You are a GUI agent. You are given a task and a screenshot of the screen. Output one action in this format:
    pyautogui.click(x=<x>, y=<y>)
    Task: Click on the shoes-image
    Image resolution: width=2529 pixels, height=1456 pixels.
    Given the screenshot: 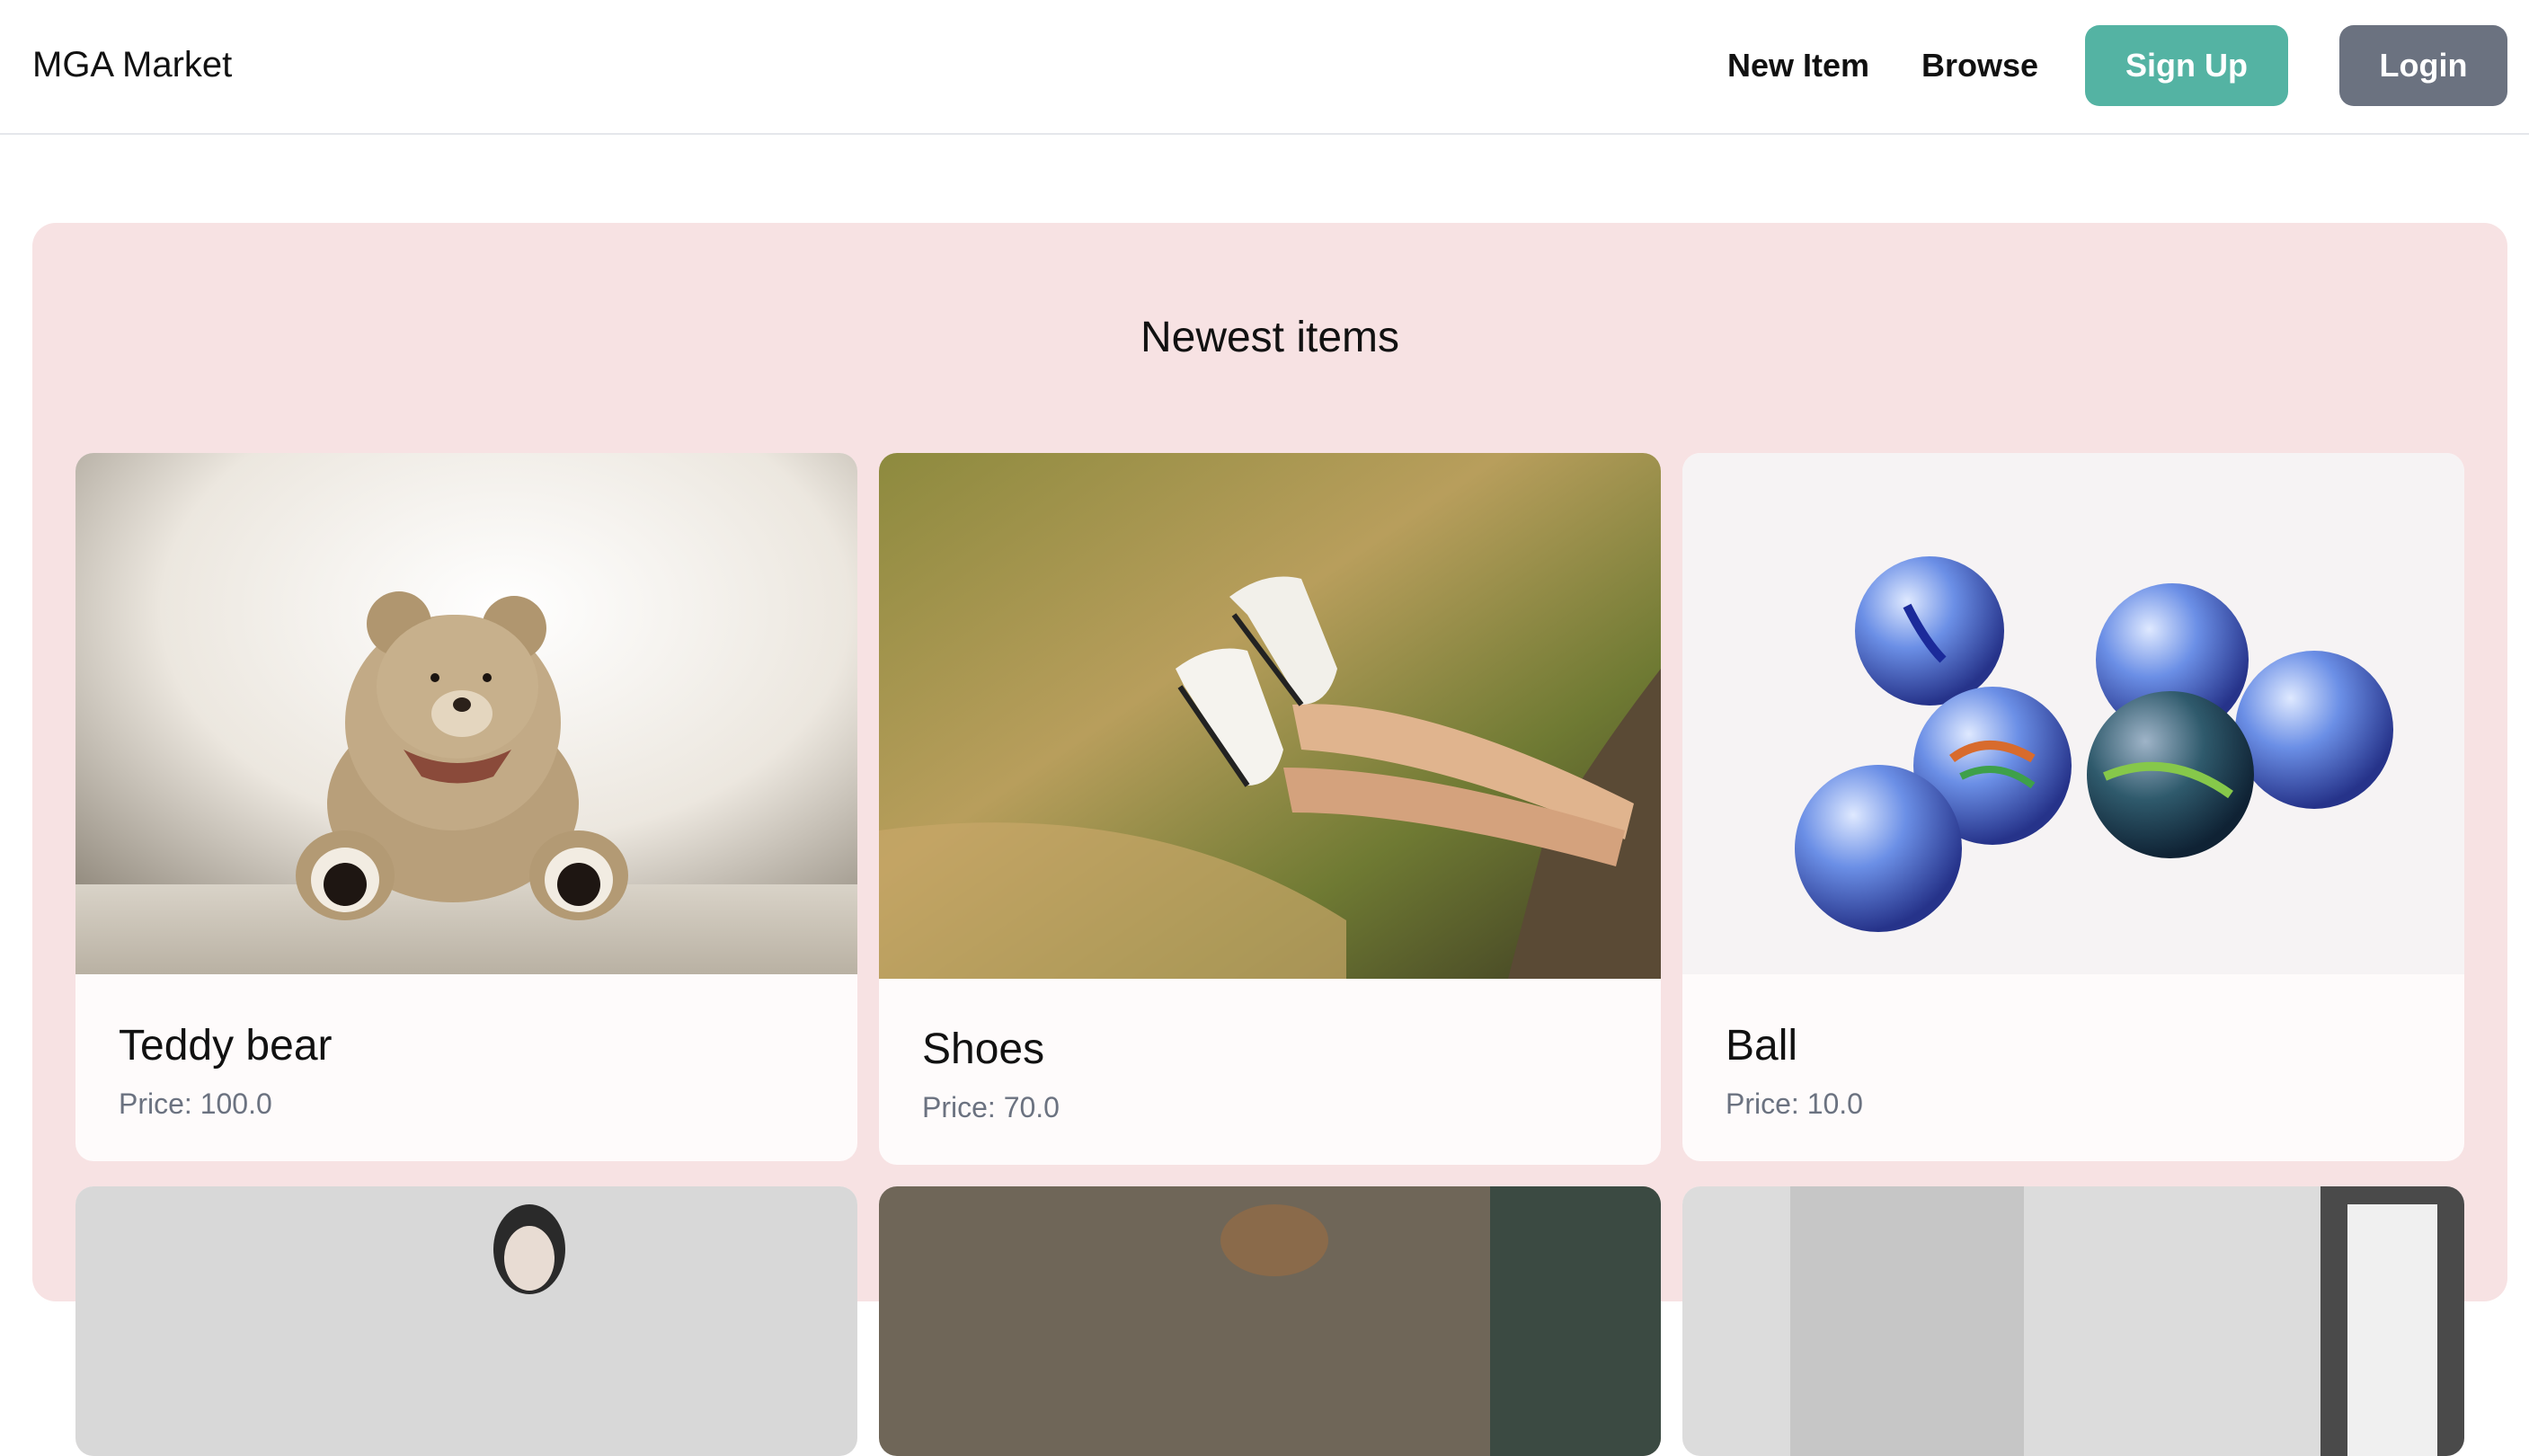 What is the action you would take?
    pyautogui.click(x=1270, y=716)
    